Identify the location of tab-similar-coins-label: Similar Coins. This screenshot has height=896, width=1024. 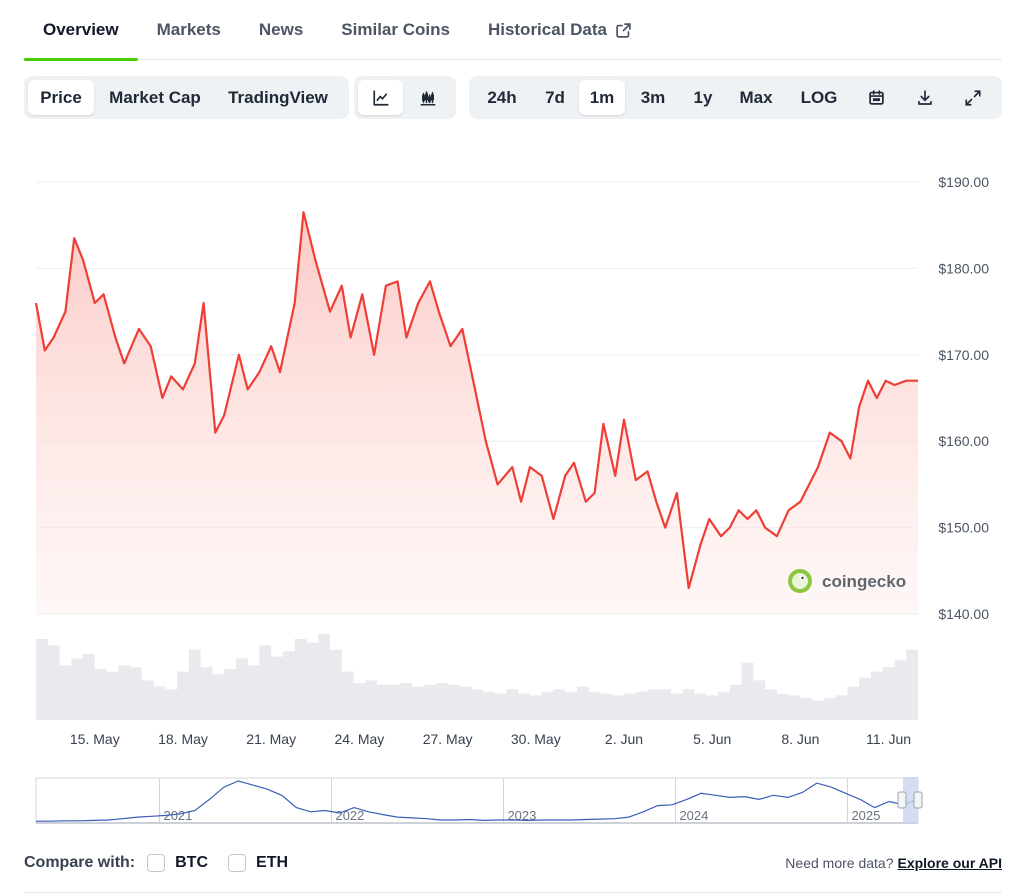
(395, 29).